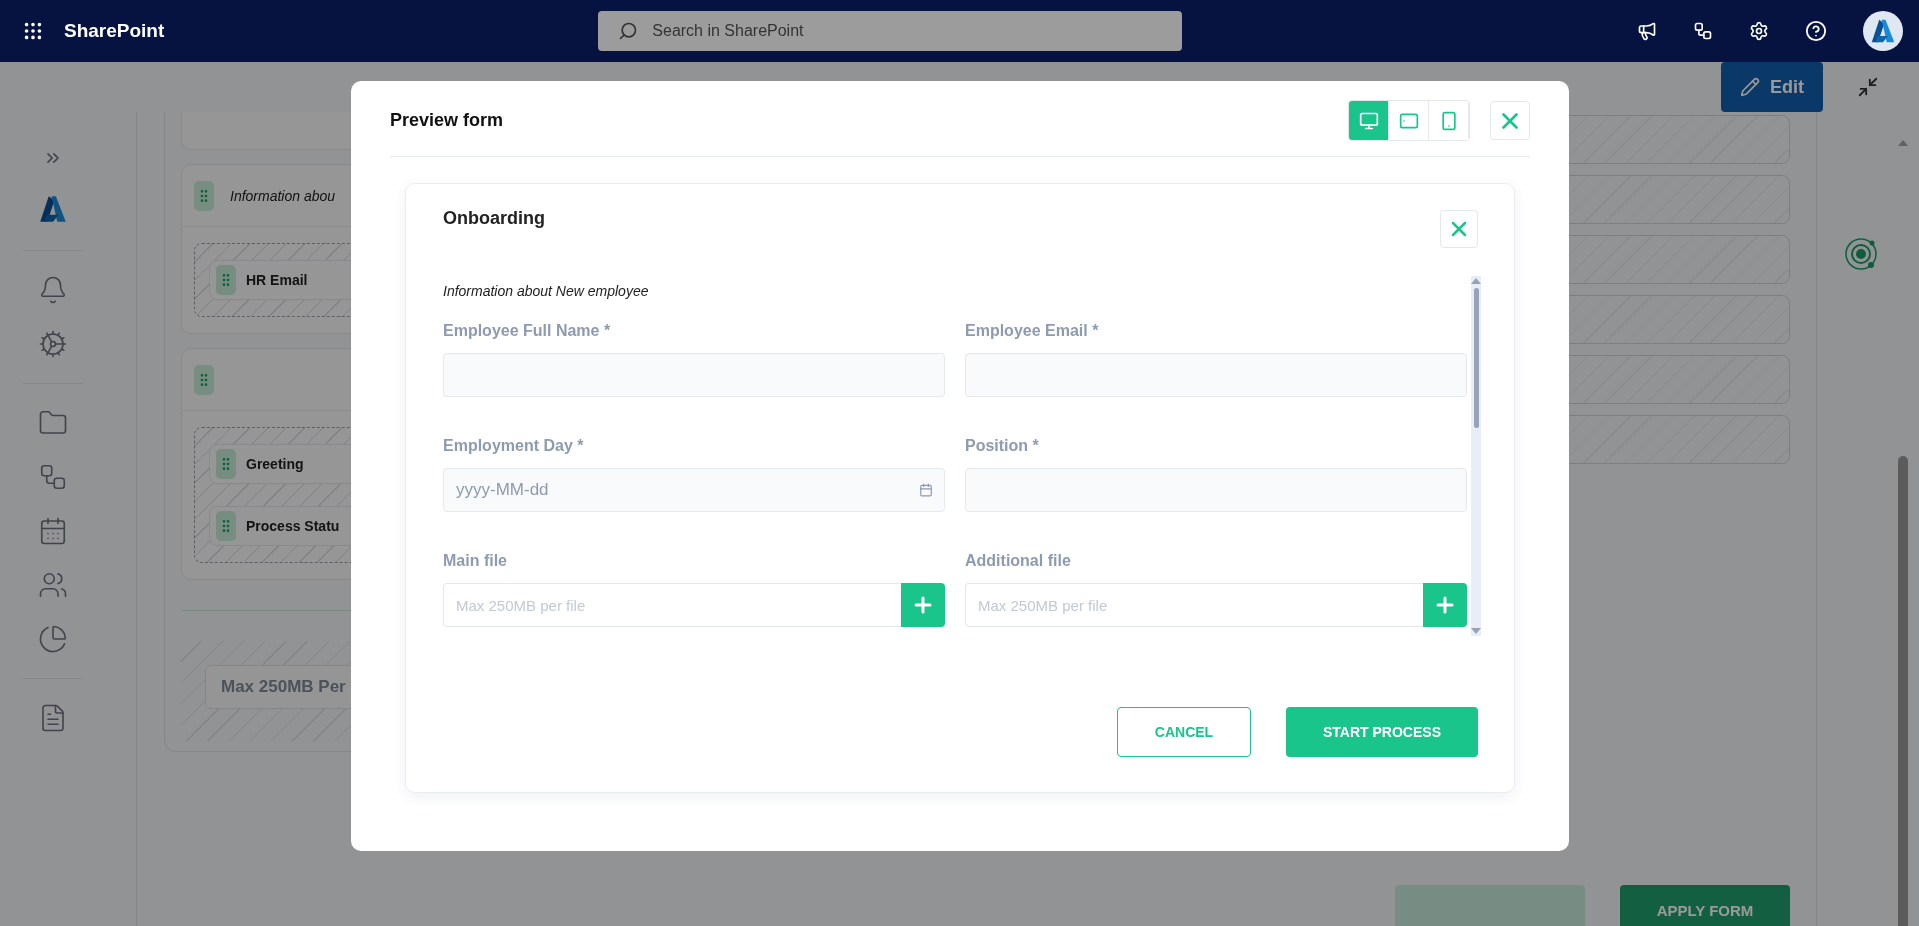  Describe the element at coordinates (1772, 87) in the screenshot. I see `edit-button: Edit` at that location.